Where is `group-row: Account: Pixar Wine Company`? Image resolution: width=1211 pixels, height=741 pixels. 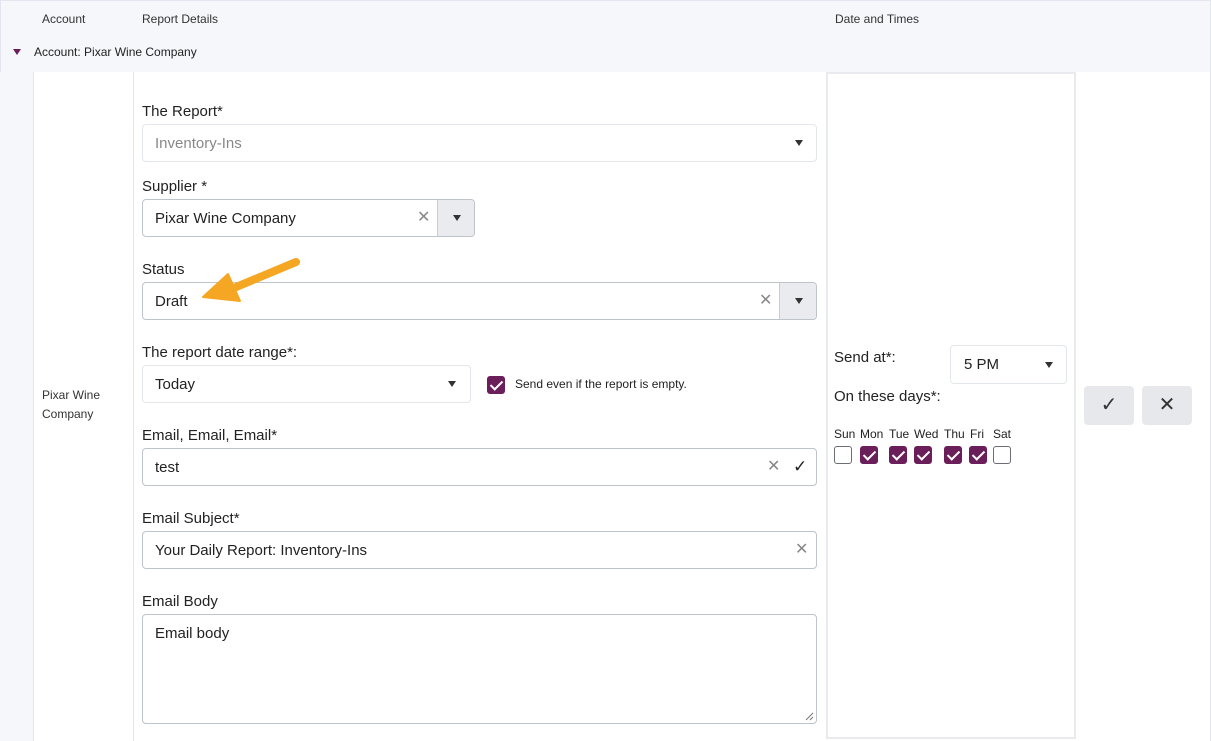 group-row: Account: Pixar Wine Company is located at coordinates (605, 53).